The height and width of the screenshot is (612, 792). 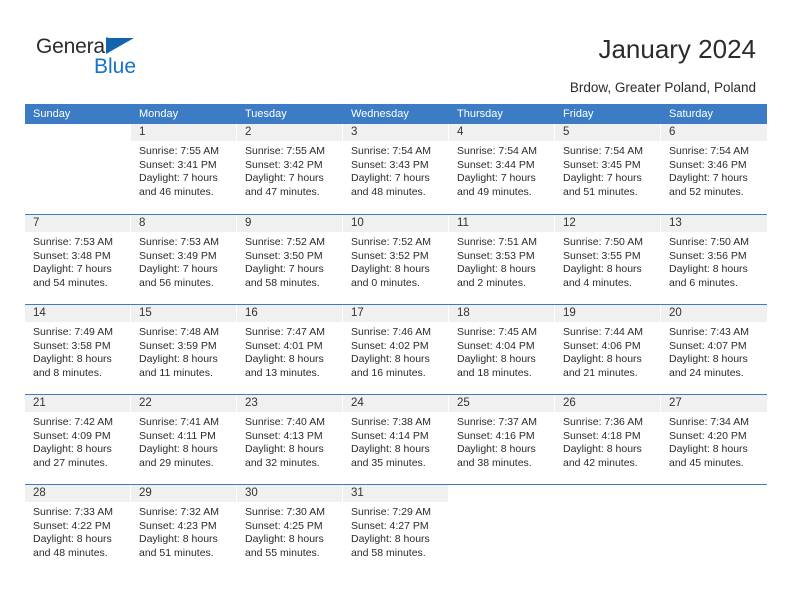 I want to click on day-info-line: Sunrise: 7:30 AM, so click(x=285, y=512).